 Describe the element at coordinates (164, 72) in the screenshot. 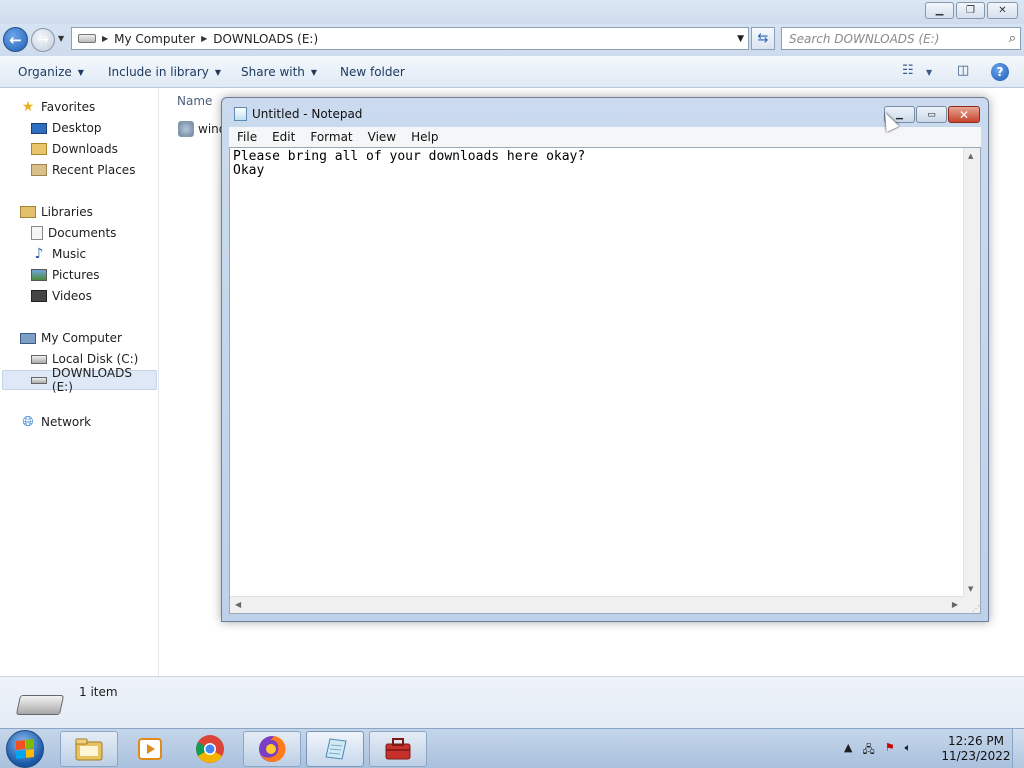

I see `include-in-library-button: Include in library ▼` at that location.